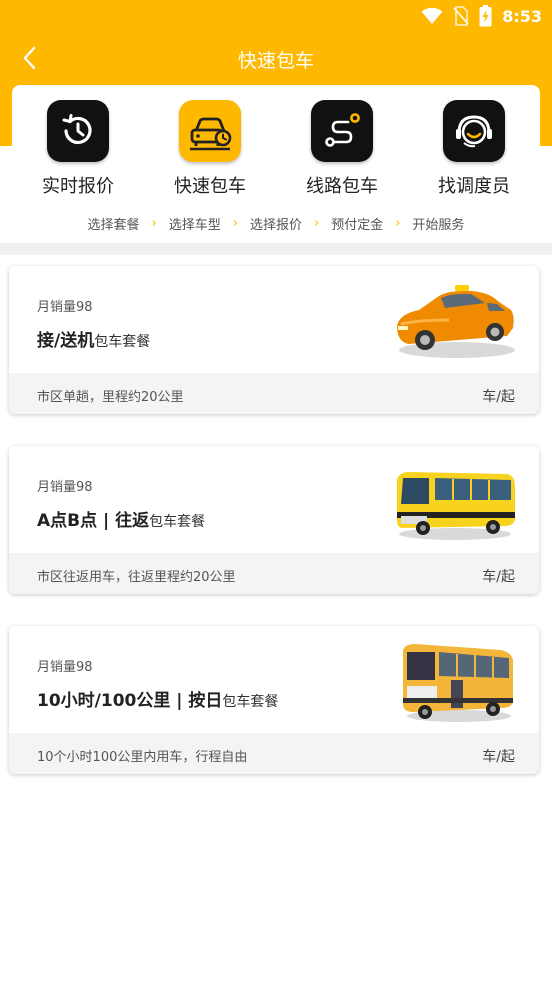 This screenshot has width=552, height=981. What do you see at coordinates (438, 225) in the screenshot?
I see `step-label: 开始服务` at bounding box center [438, 225].